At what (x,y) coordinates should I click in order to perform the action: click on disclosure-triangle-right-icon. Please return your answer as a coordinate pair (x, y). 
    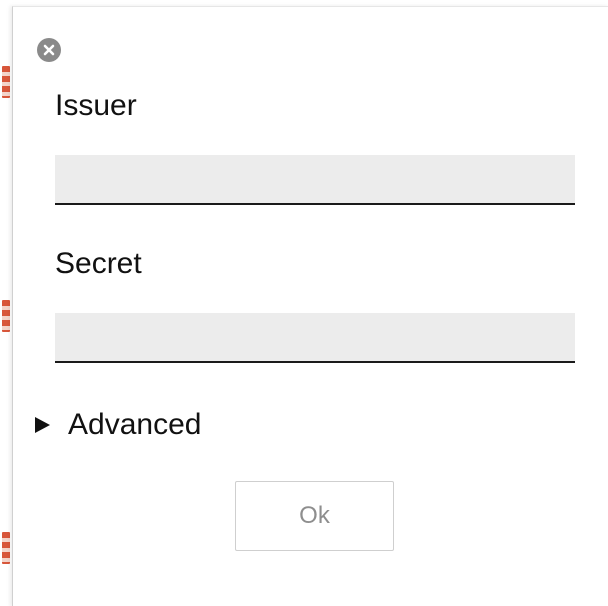
    Looking at the image, I should click on (42, 425).